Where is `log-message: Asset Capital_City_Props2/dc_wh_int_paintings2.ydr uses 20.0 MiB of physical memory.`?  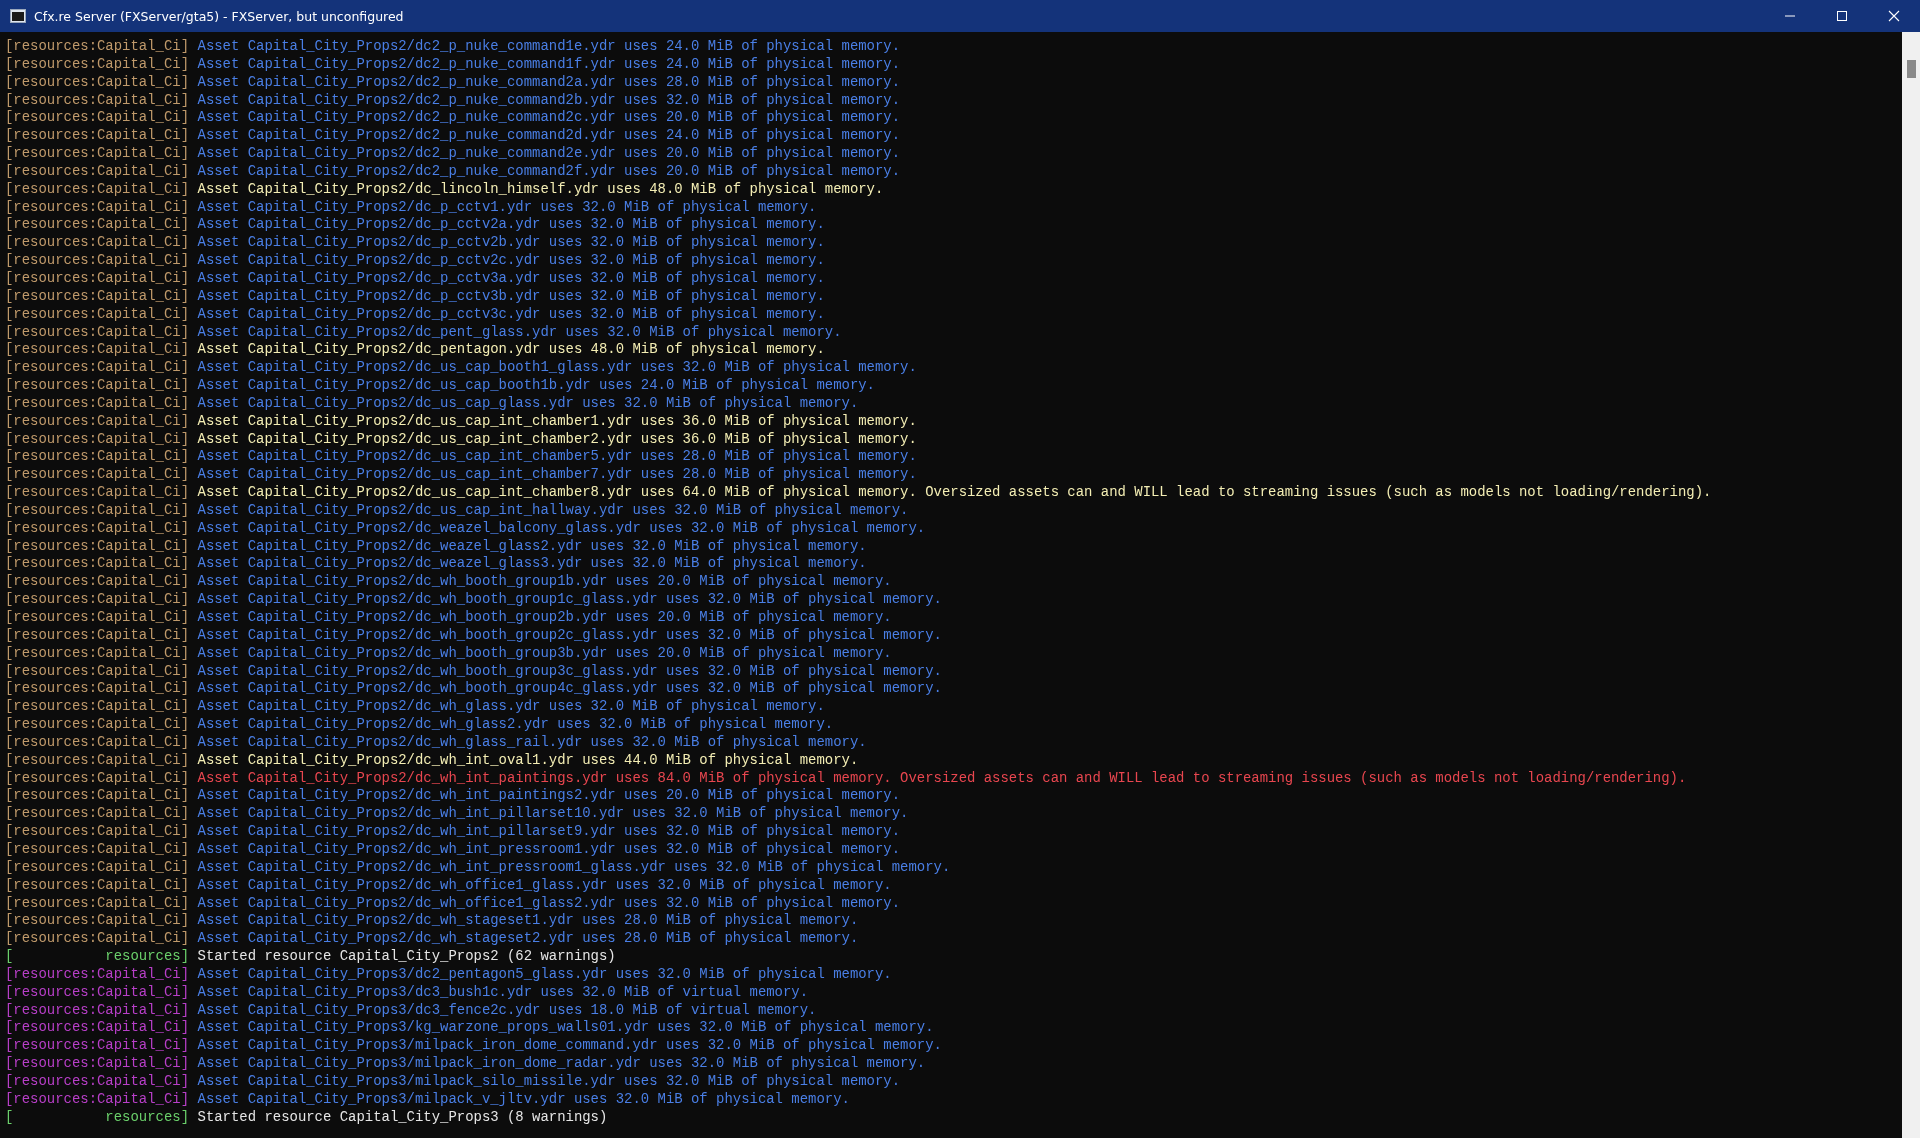 log-message: Asset Capital_City_Props2/dc_wh_int_paintings2.ydr uses 20.0 MiB of physical memory. is located at coordinates (549, 796).